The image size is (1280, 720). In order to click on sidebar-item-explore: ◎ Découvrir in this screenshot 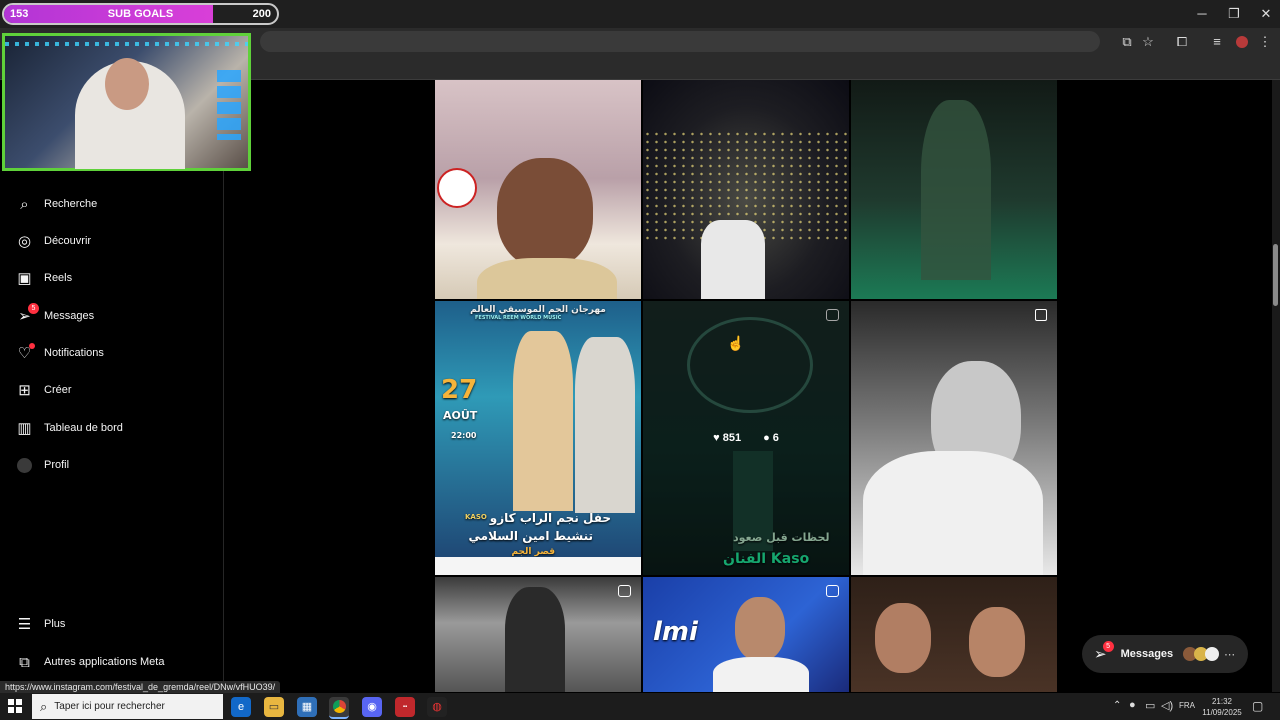, I will do `click(53, 241)`.